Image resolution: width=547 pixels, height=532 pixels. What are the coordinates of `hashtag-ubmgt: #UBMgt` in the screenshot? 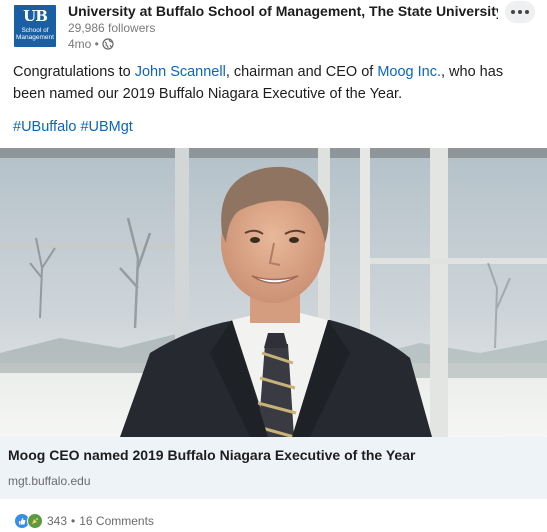 It's located at (106, 127).